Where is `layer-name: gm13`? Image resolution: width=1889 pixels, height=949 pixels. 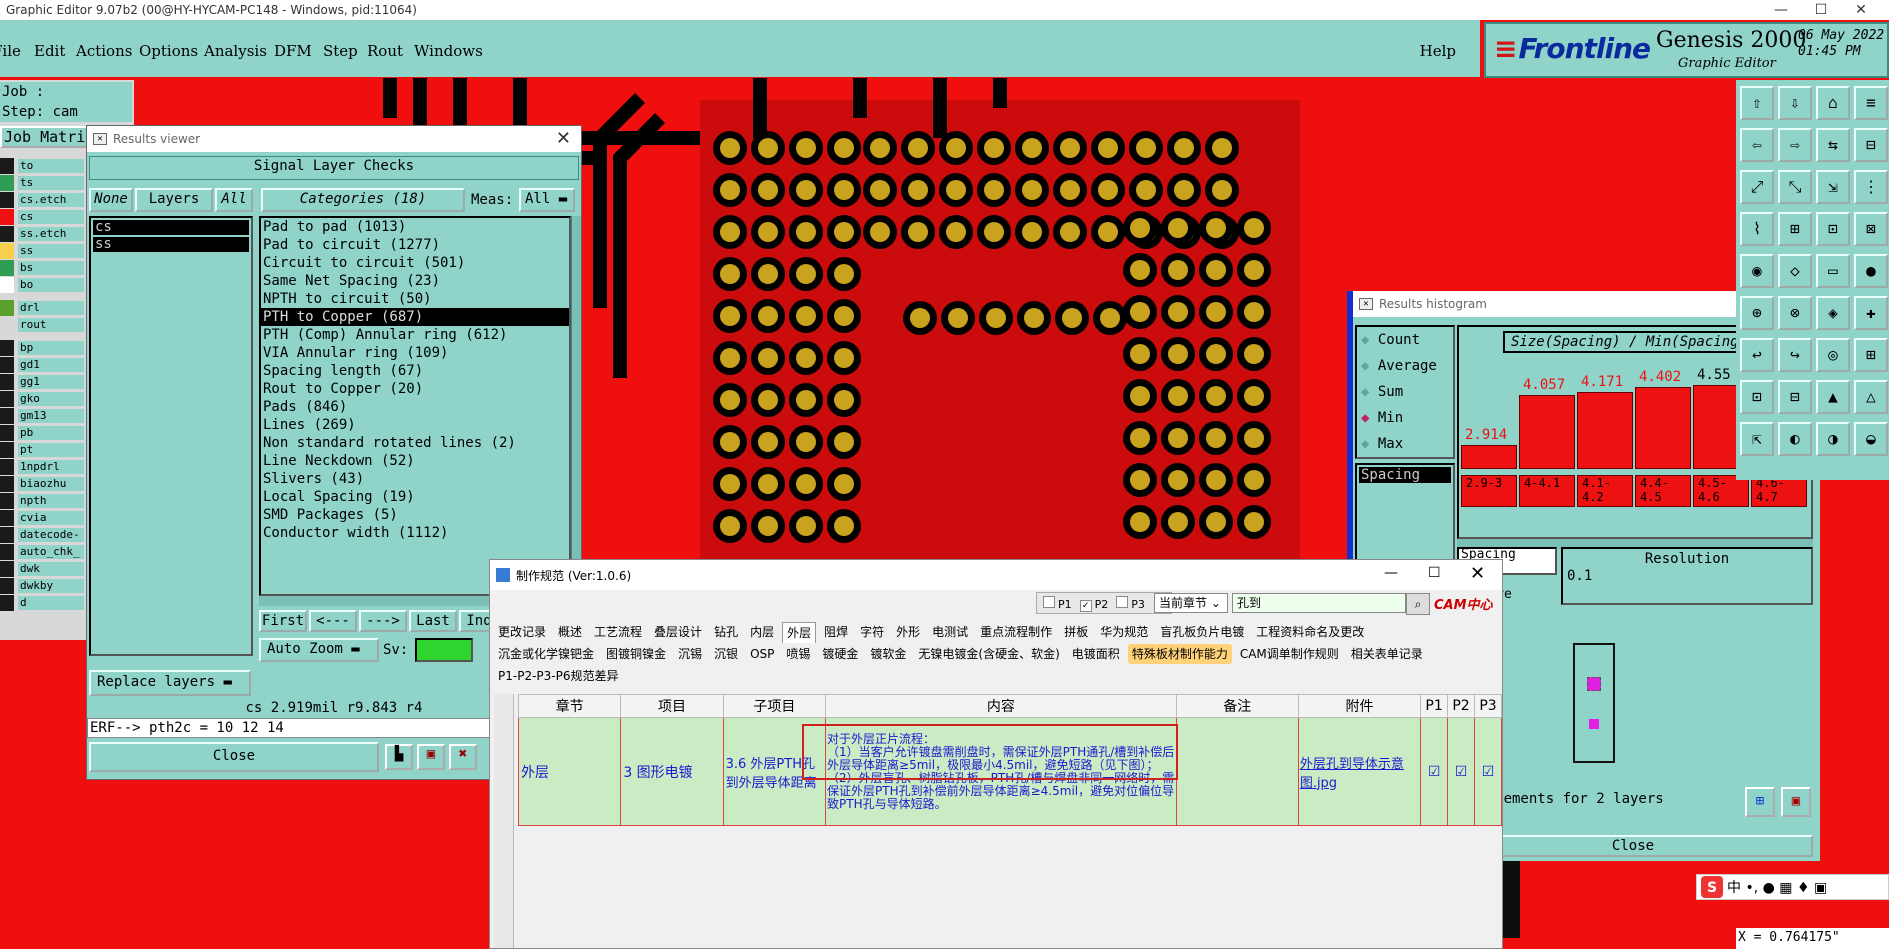
layer-name: gm13 is located at coordinates (51, 416).